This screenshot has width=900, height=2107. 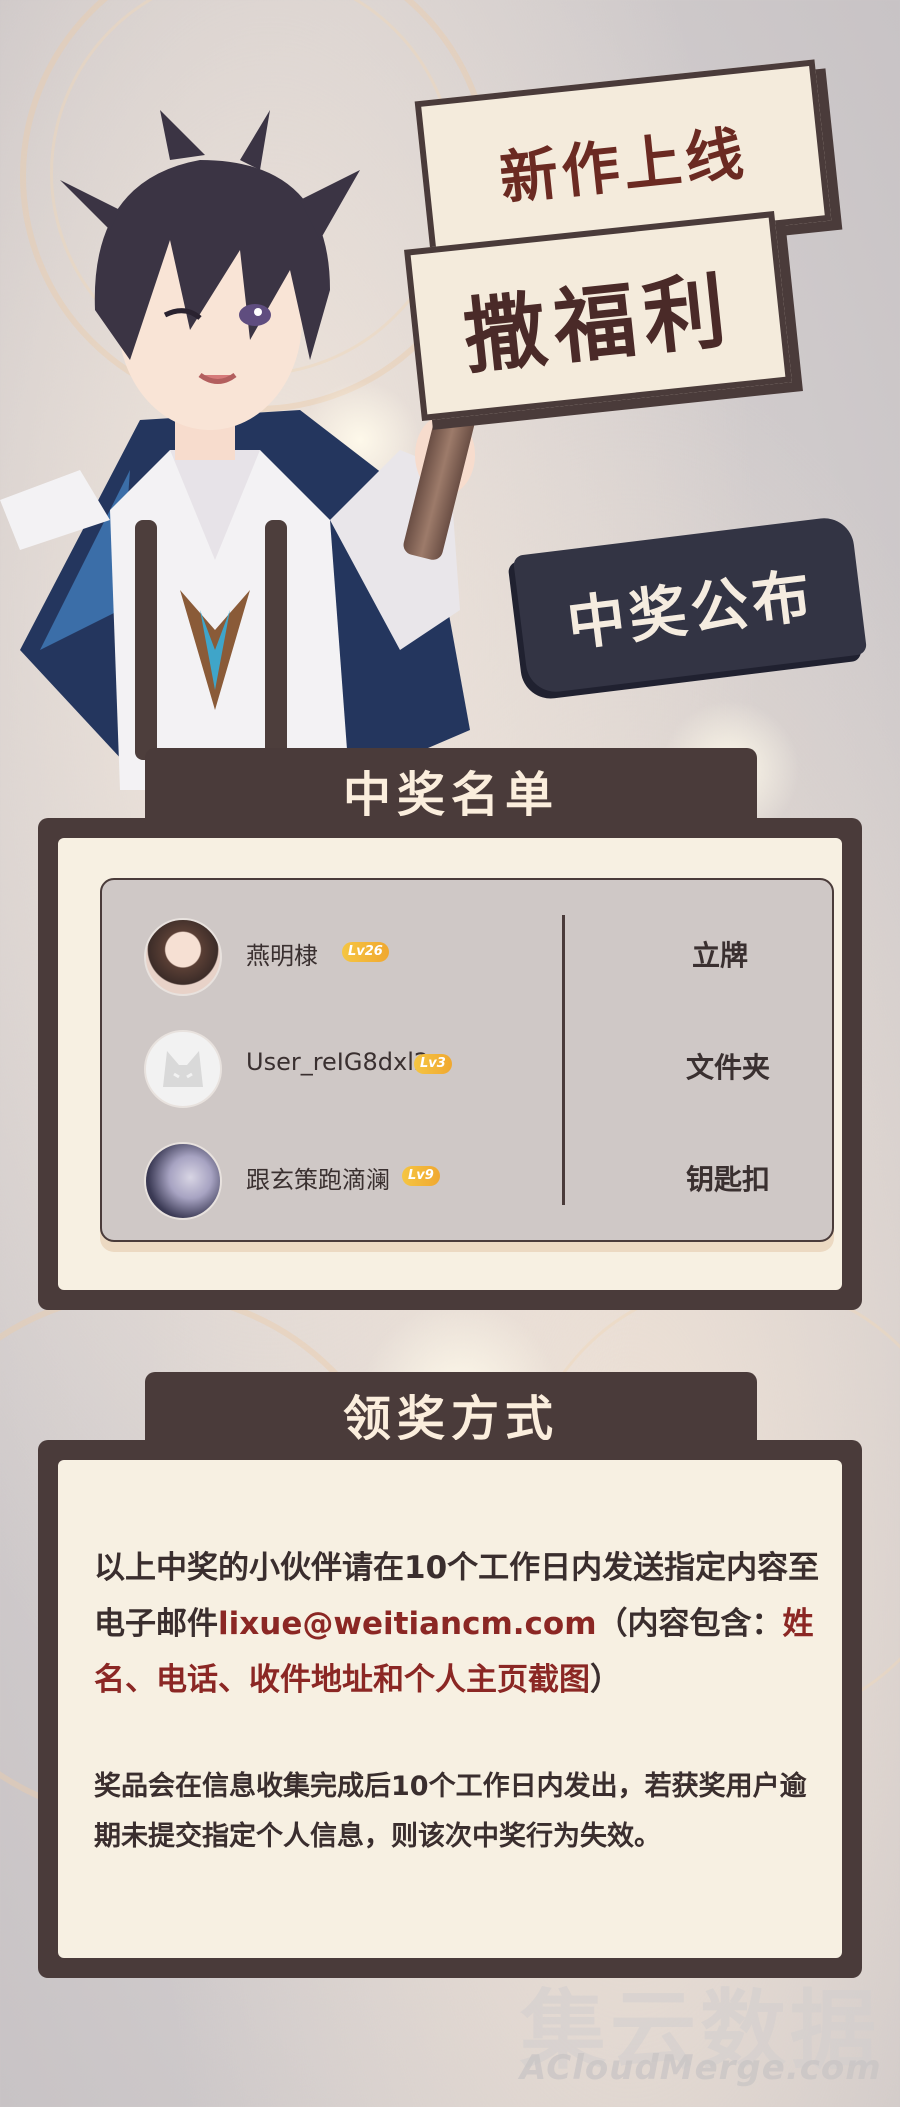 What do you see at coordinates (337, 1062) in the screenshot?
I see `winner-name: User_reIG8dxl2` at bounding box center [337, 1062].